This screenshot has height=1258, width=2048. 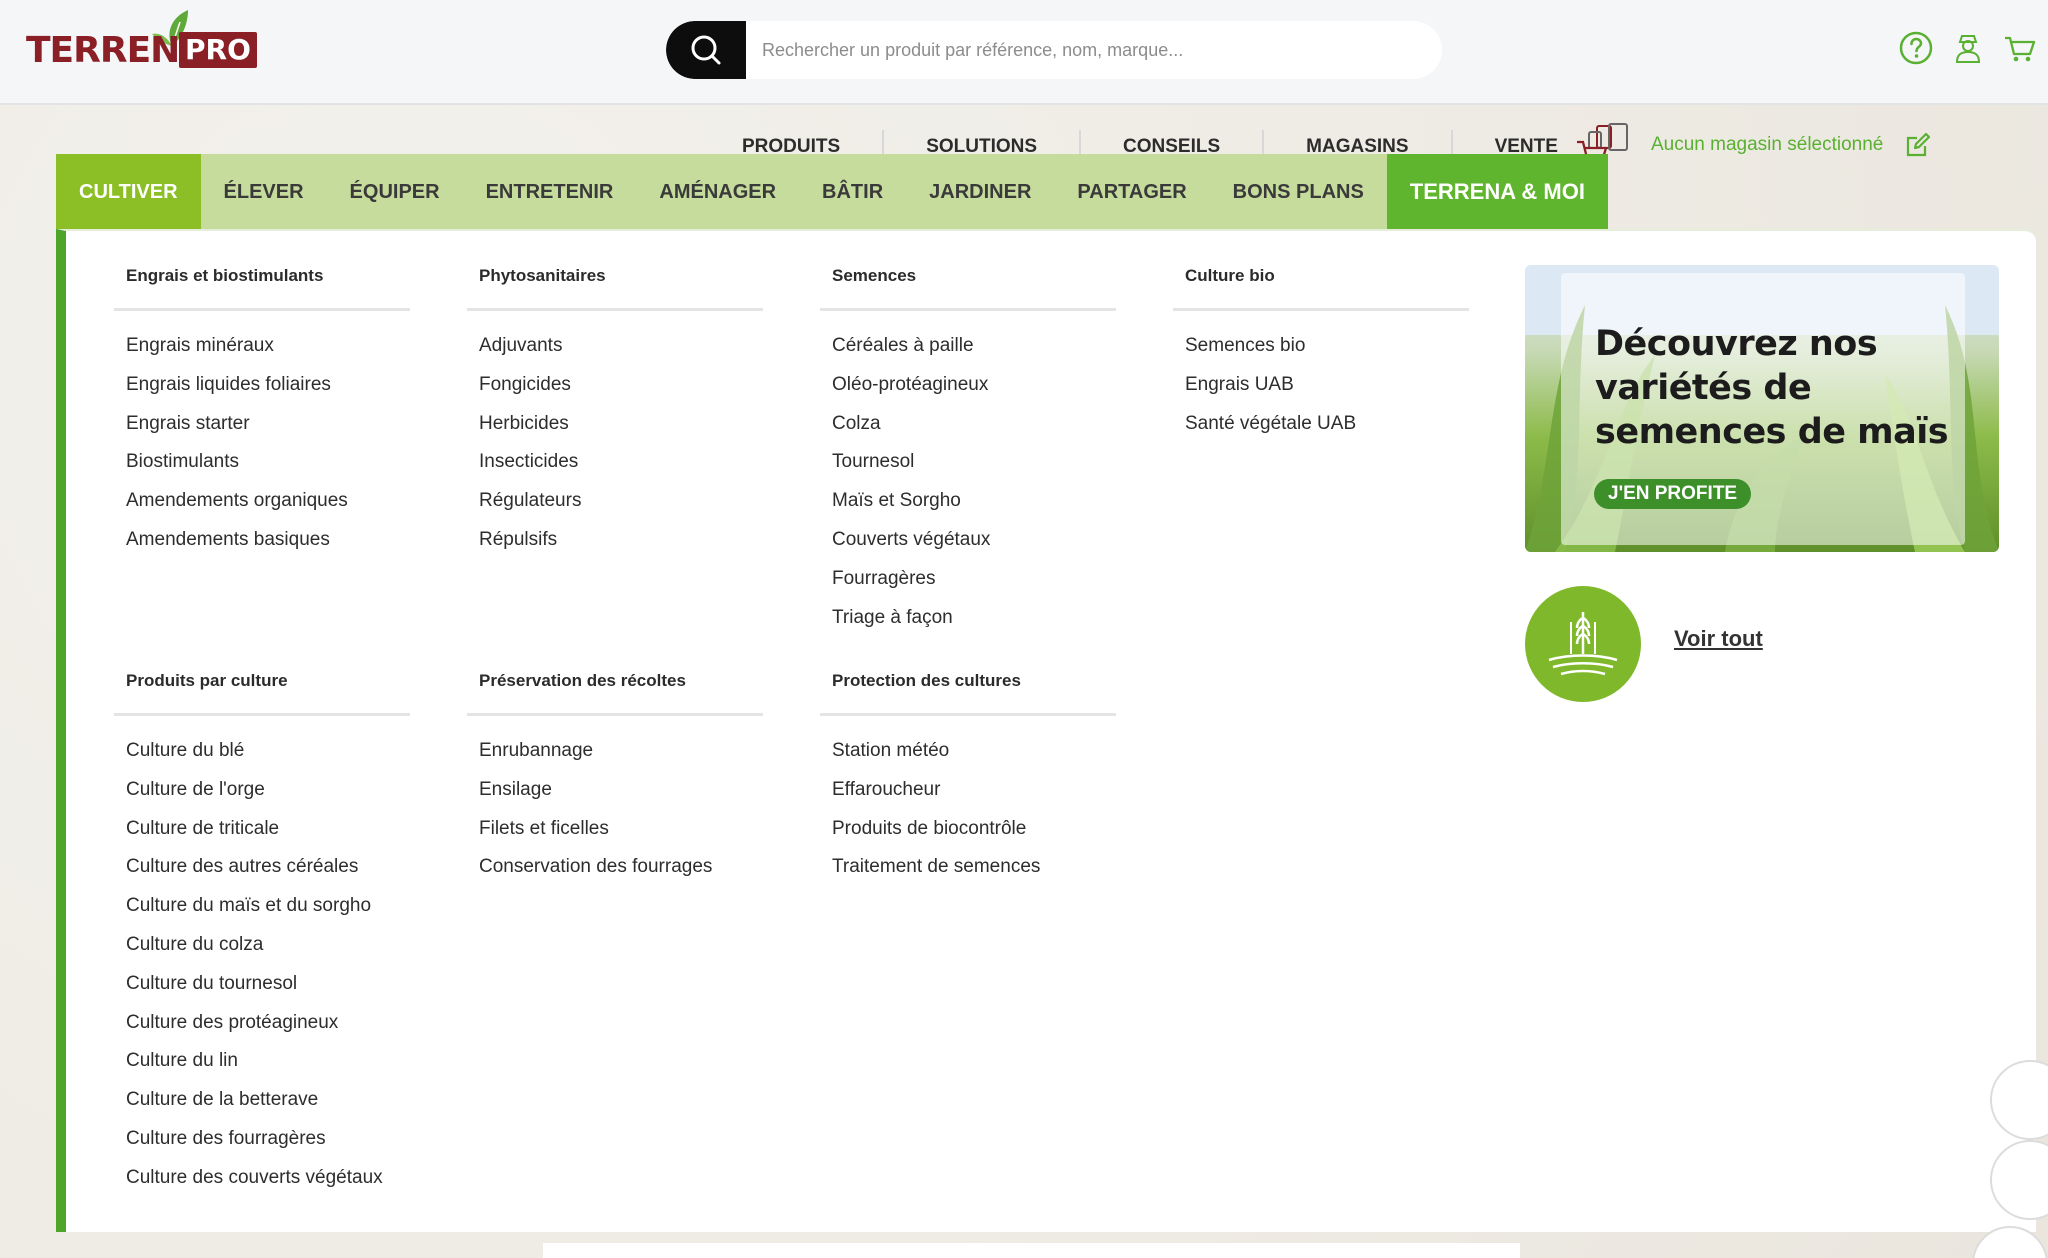 I want to click on category-link: Ensilage, so click(x=621, y=790).